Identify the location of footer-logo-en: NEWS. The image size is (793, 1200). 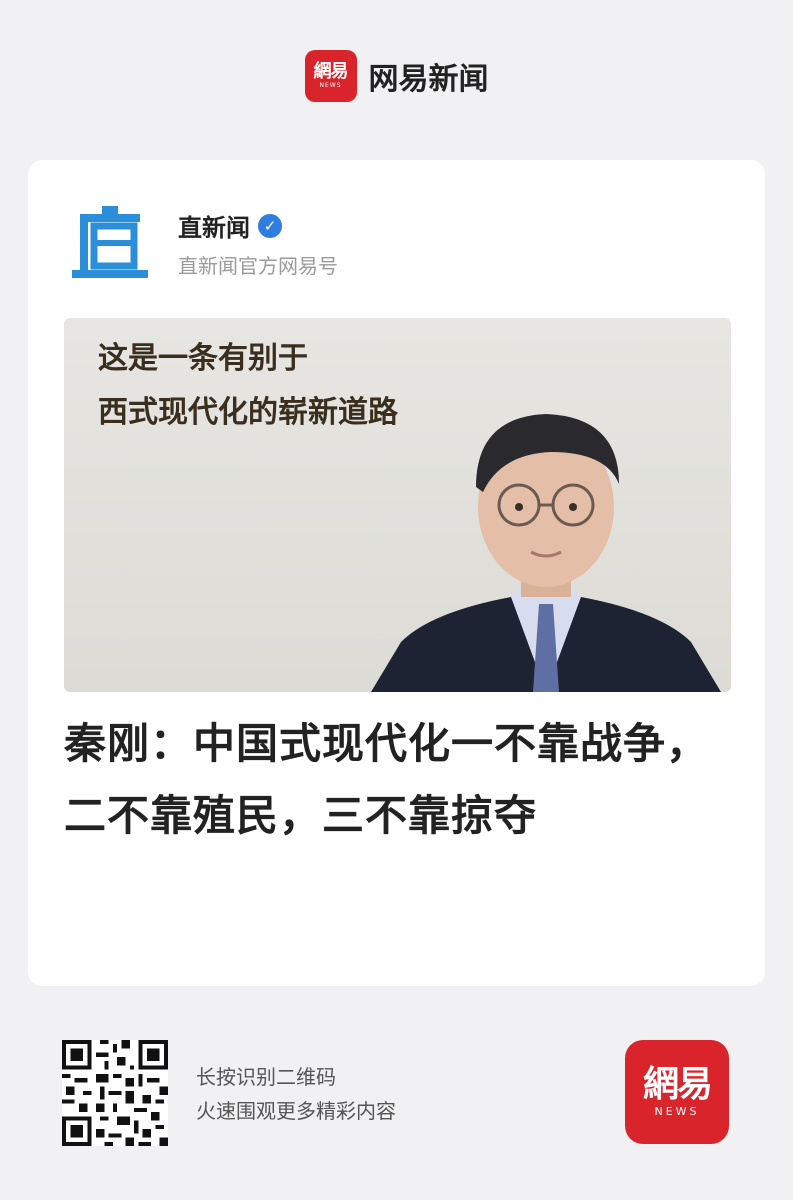
(677, 1111).